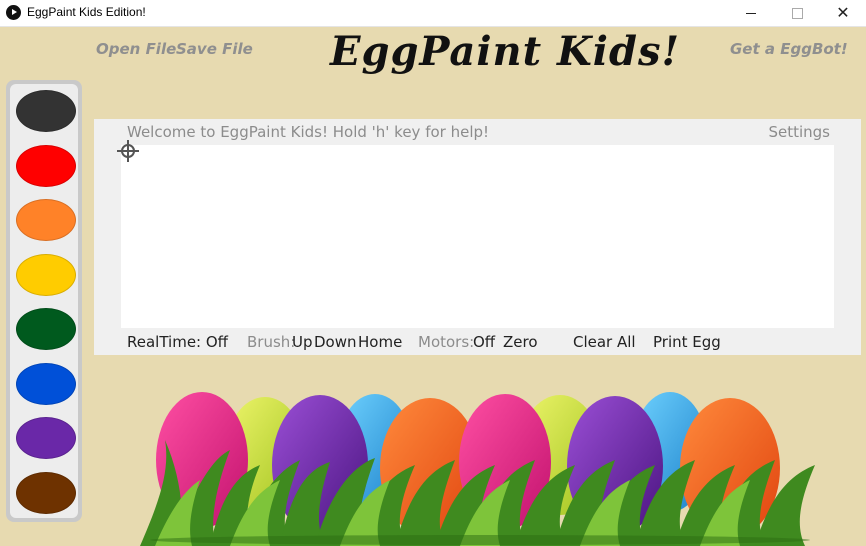 The image size is (866, 546). I want to click on motors-off-button: Off, so click(484, 342).